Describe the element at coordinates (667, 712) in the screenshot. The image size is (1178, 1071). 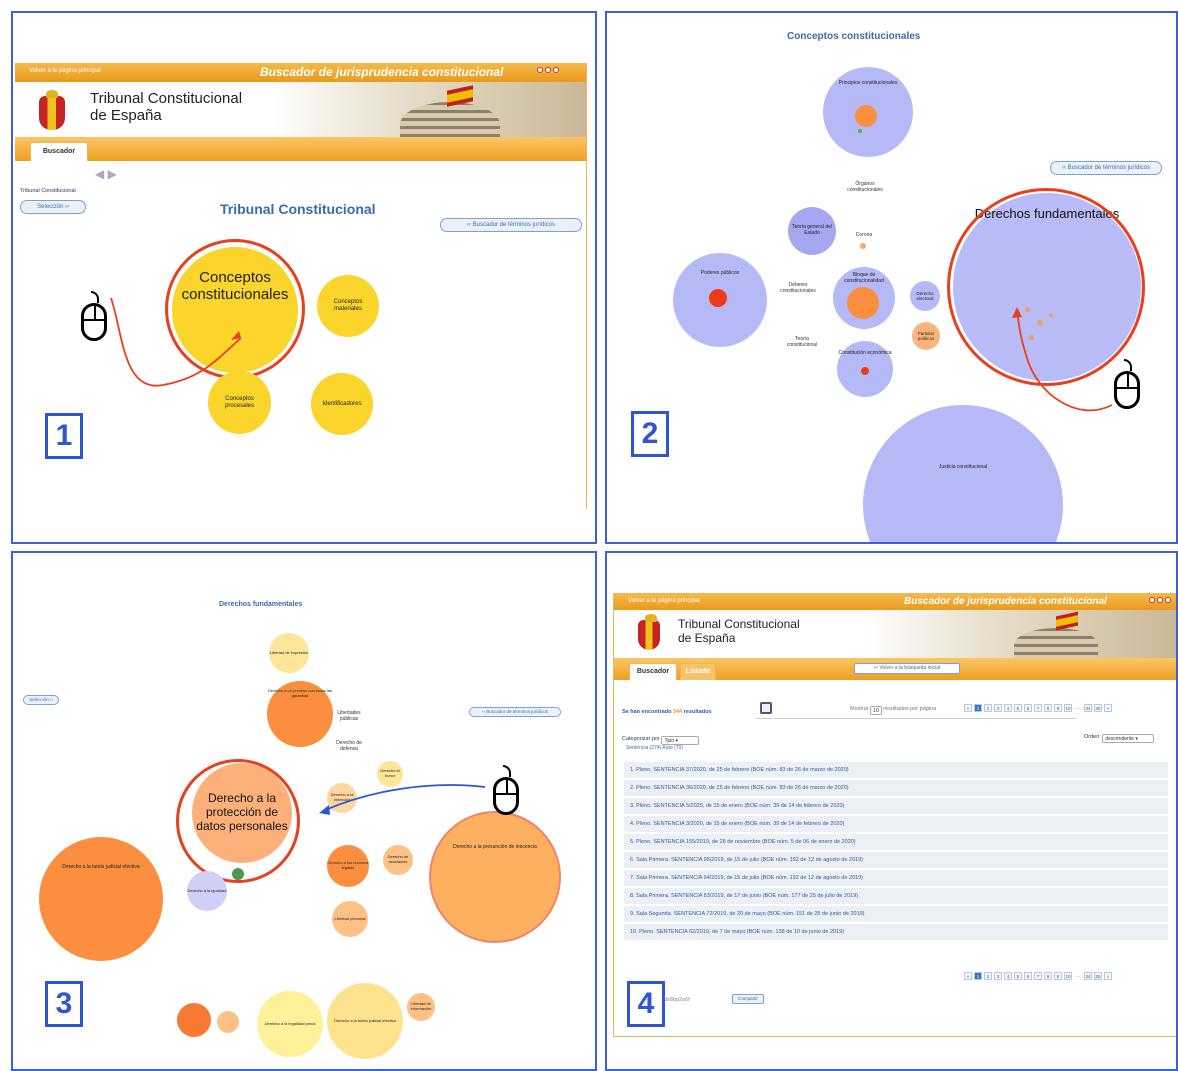
I see `results-count: Se han encontrado 344 resultados` at that location.